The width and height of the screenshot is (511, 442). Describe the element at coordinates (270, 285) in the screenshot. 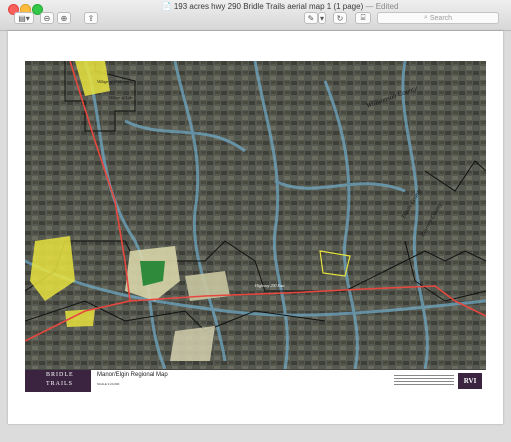

I see `label-hwy-290: Highway 290 East` at that location.